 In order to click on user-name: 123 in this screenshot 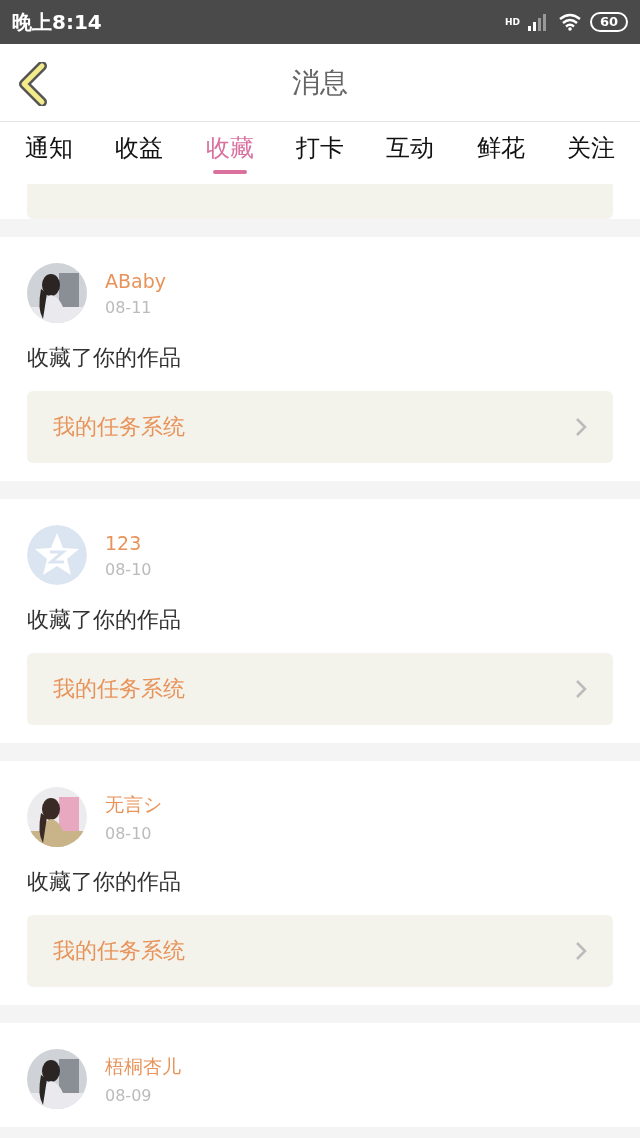, I will do `click(128, 542)`.